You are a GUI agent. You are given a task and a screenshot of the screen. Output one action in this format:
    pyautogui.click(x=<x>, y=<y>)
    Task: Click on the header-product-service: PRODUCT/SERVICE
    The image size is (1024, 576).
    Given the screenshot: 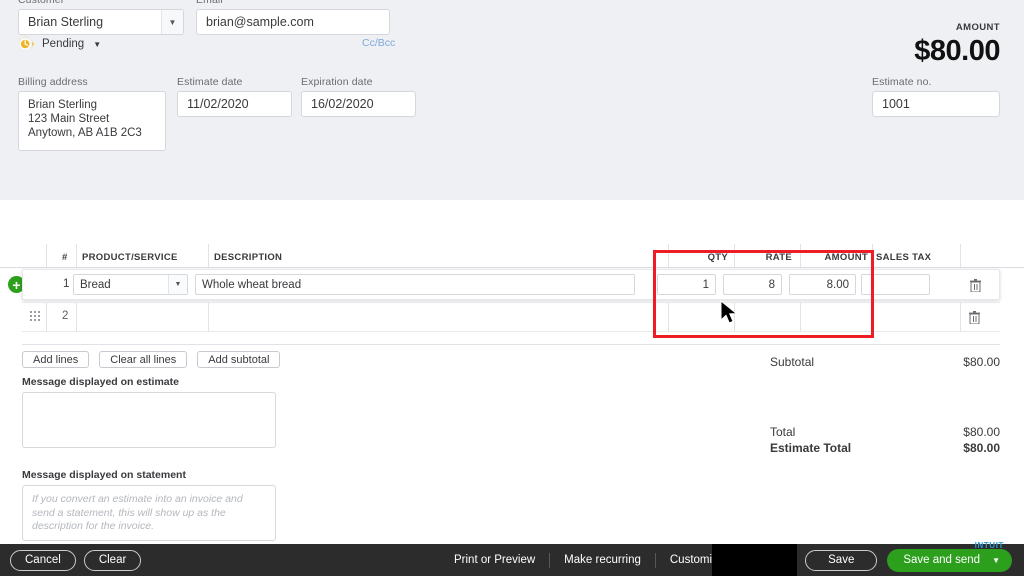 What is the action you would take?
    pyautogui.click(x=130, y=257)
    